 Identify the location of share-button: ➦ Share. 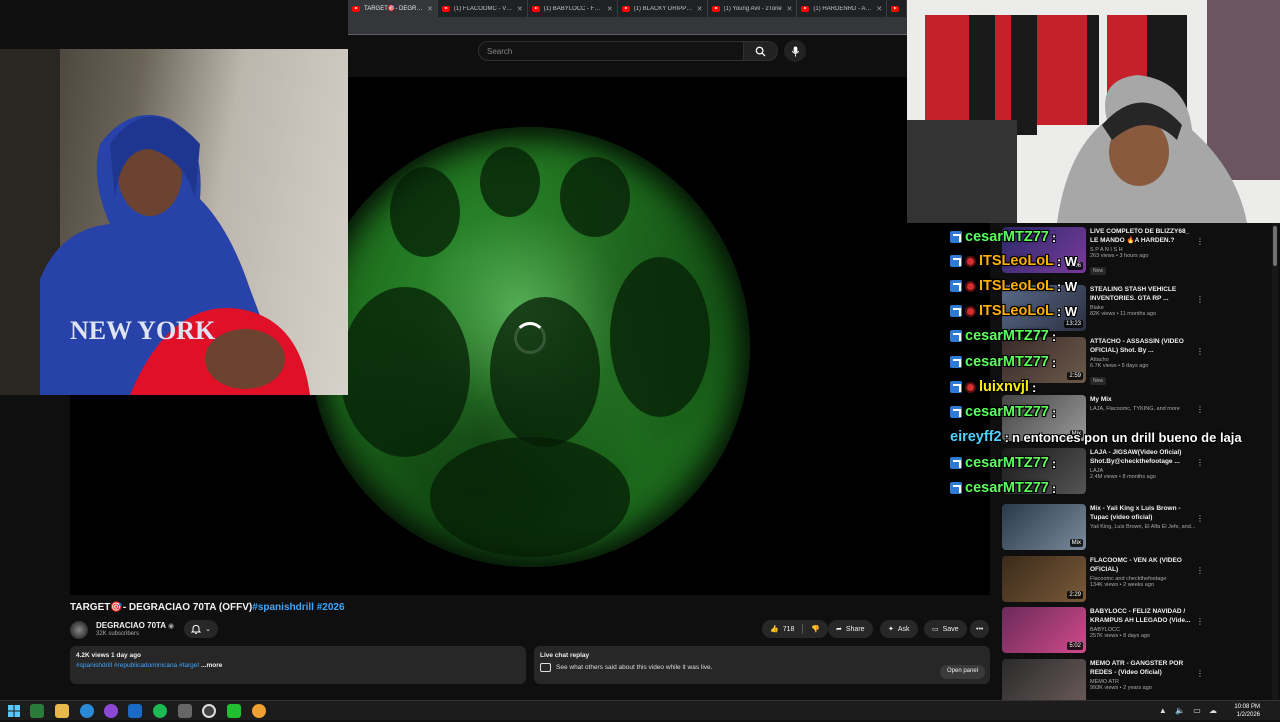
(850, 629).